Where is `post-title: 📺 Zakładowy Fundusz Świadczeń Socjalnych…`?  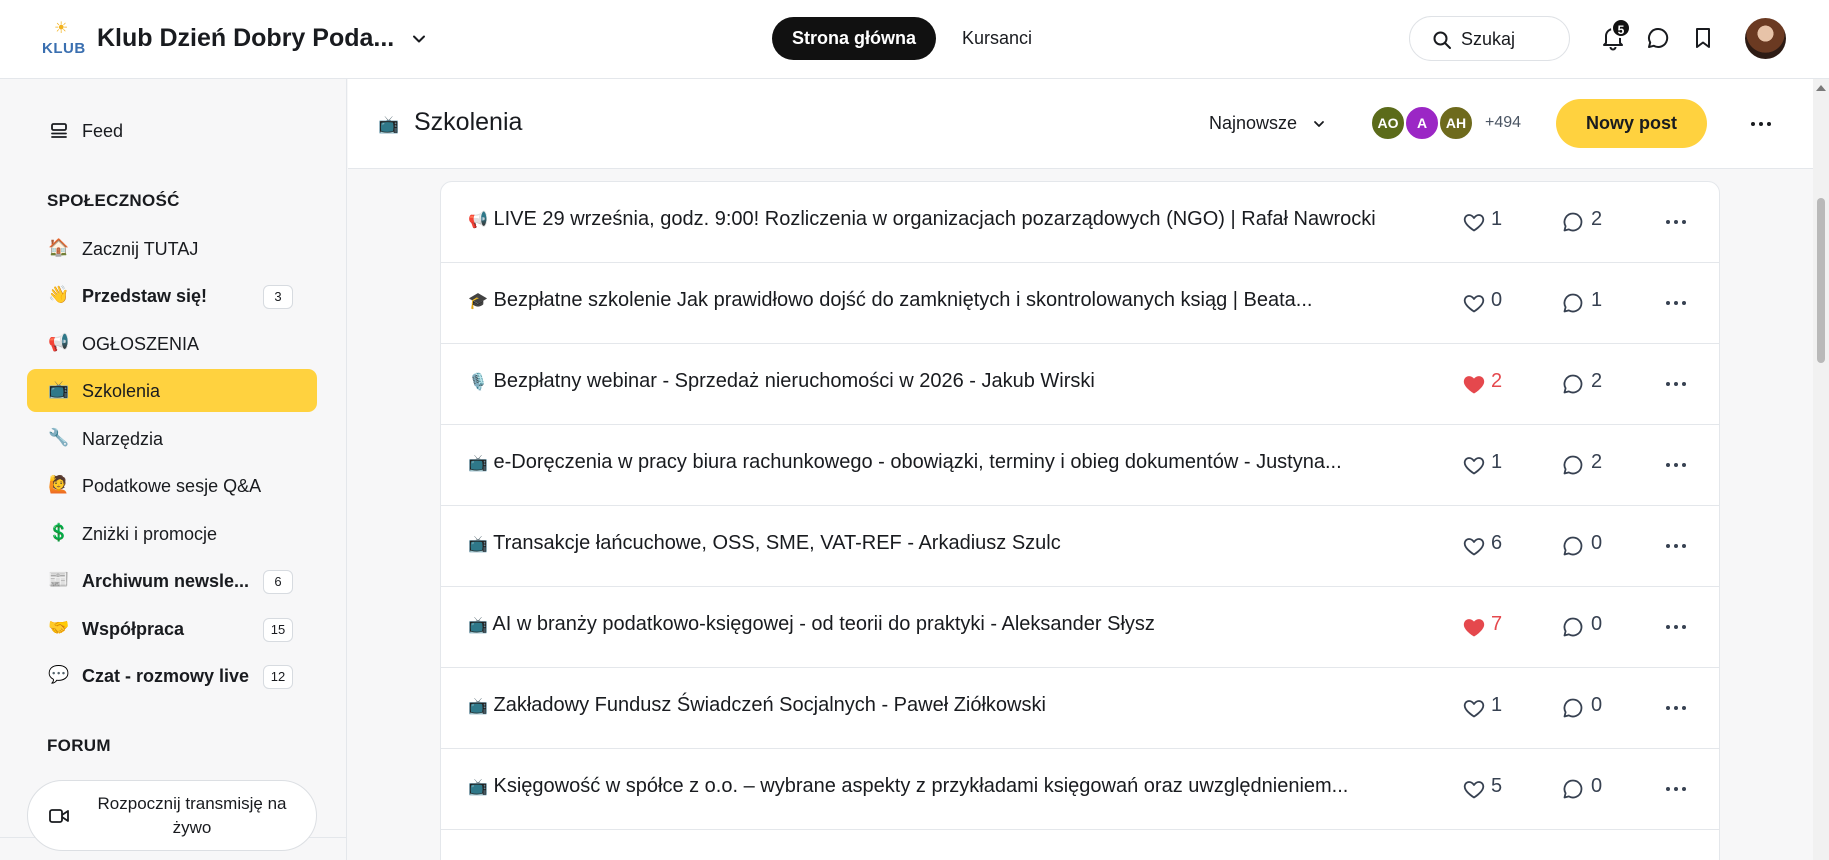 post-title: 📺 Zakładowy Fundusz Świadczeń Socjalnych… is located at coordinates (757, 705).